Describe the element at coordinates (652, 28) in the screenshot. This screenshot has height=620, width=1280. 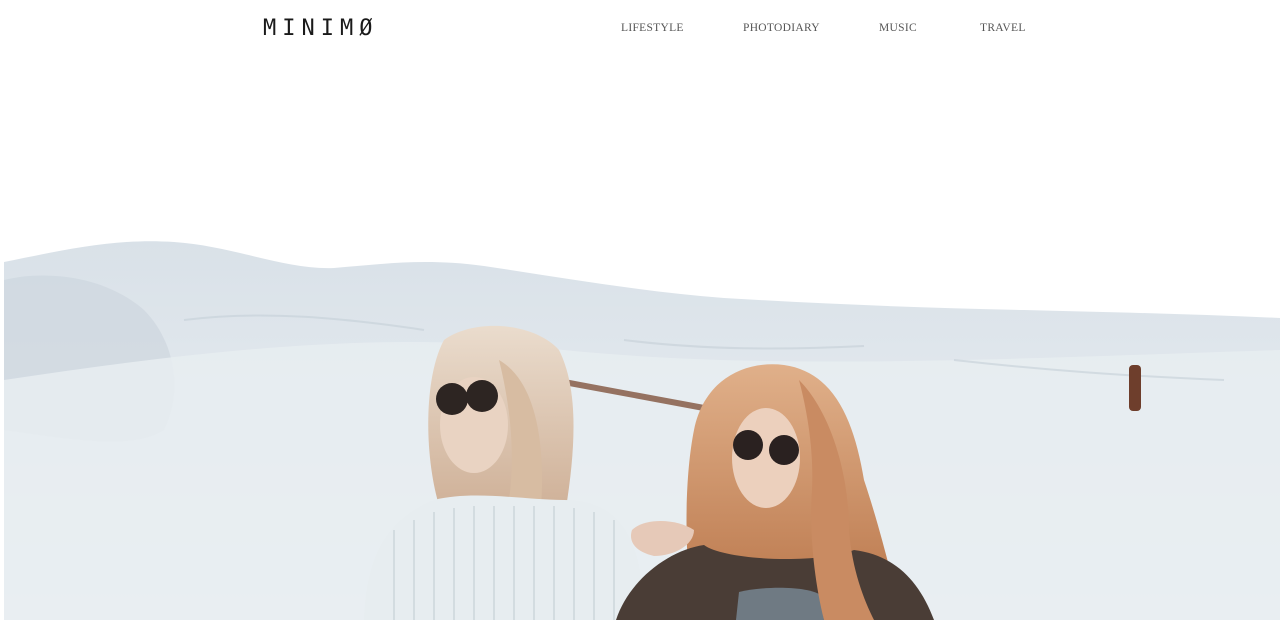
I see `nav-item-lifestyle: LIFESTYLE` at that location.